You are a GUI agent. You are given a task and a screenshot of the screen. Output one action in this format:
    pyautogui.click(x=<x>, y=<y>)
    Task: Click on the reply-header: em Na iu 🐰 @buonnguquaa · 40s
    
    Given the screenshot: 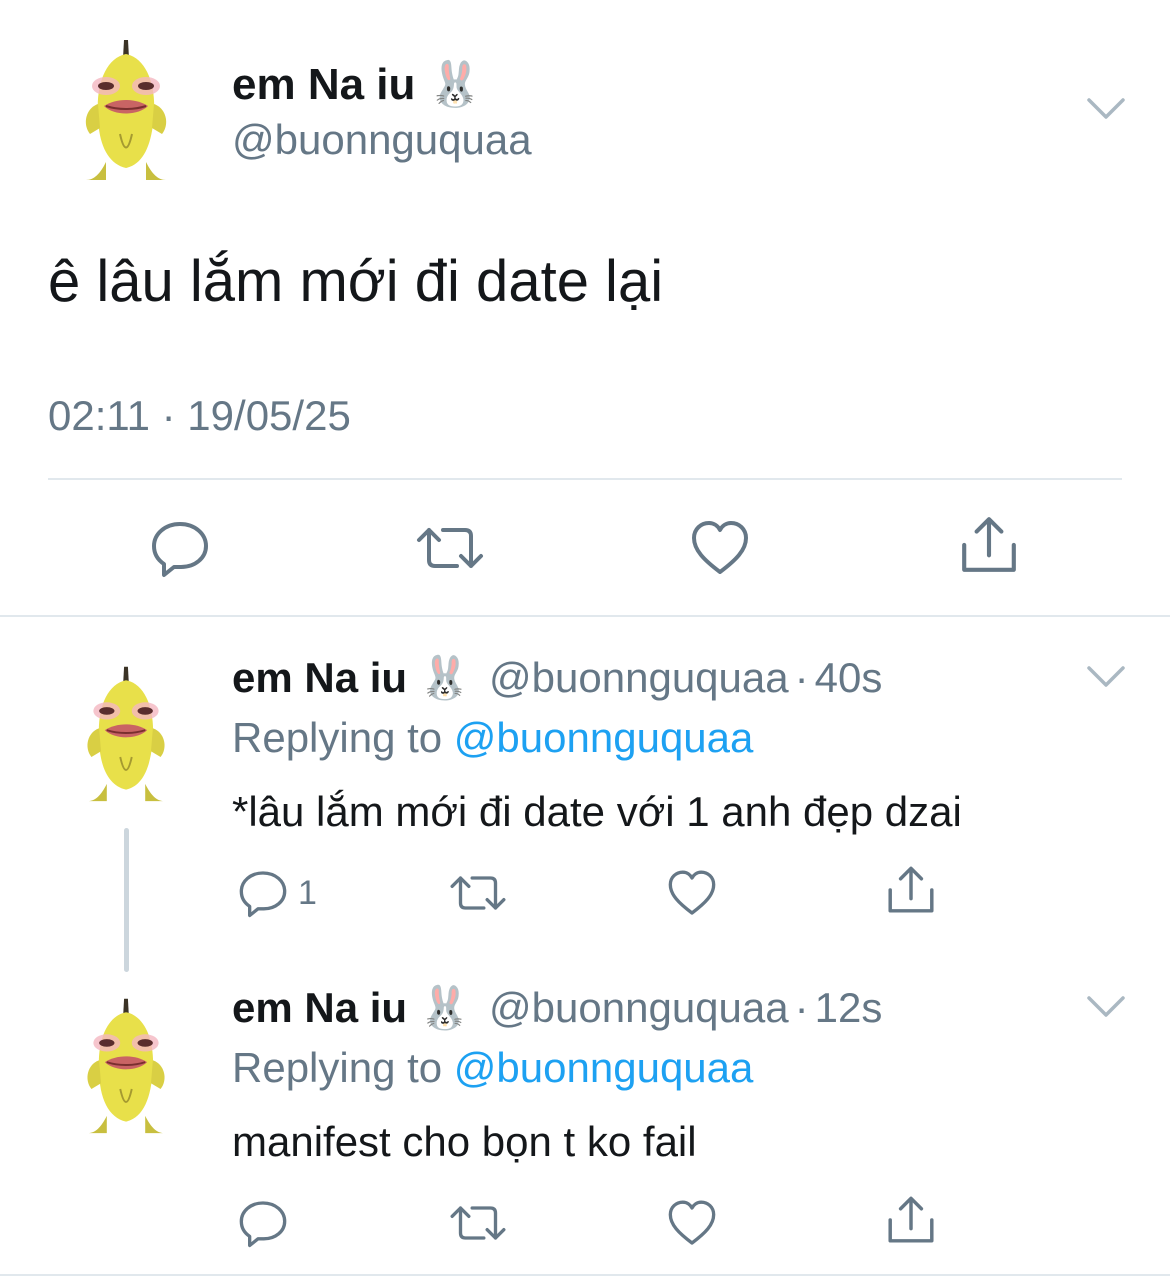 What is the action you would take?
    pyautogui.click(x=557, y=678)
    